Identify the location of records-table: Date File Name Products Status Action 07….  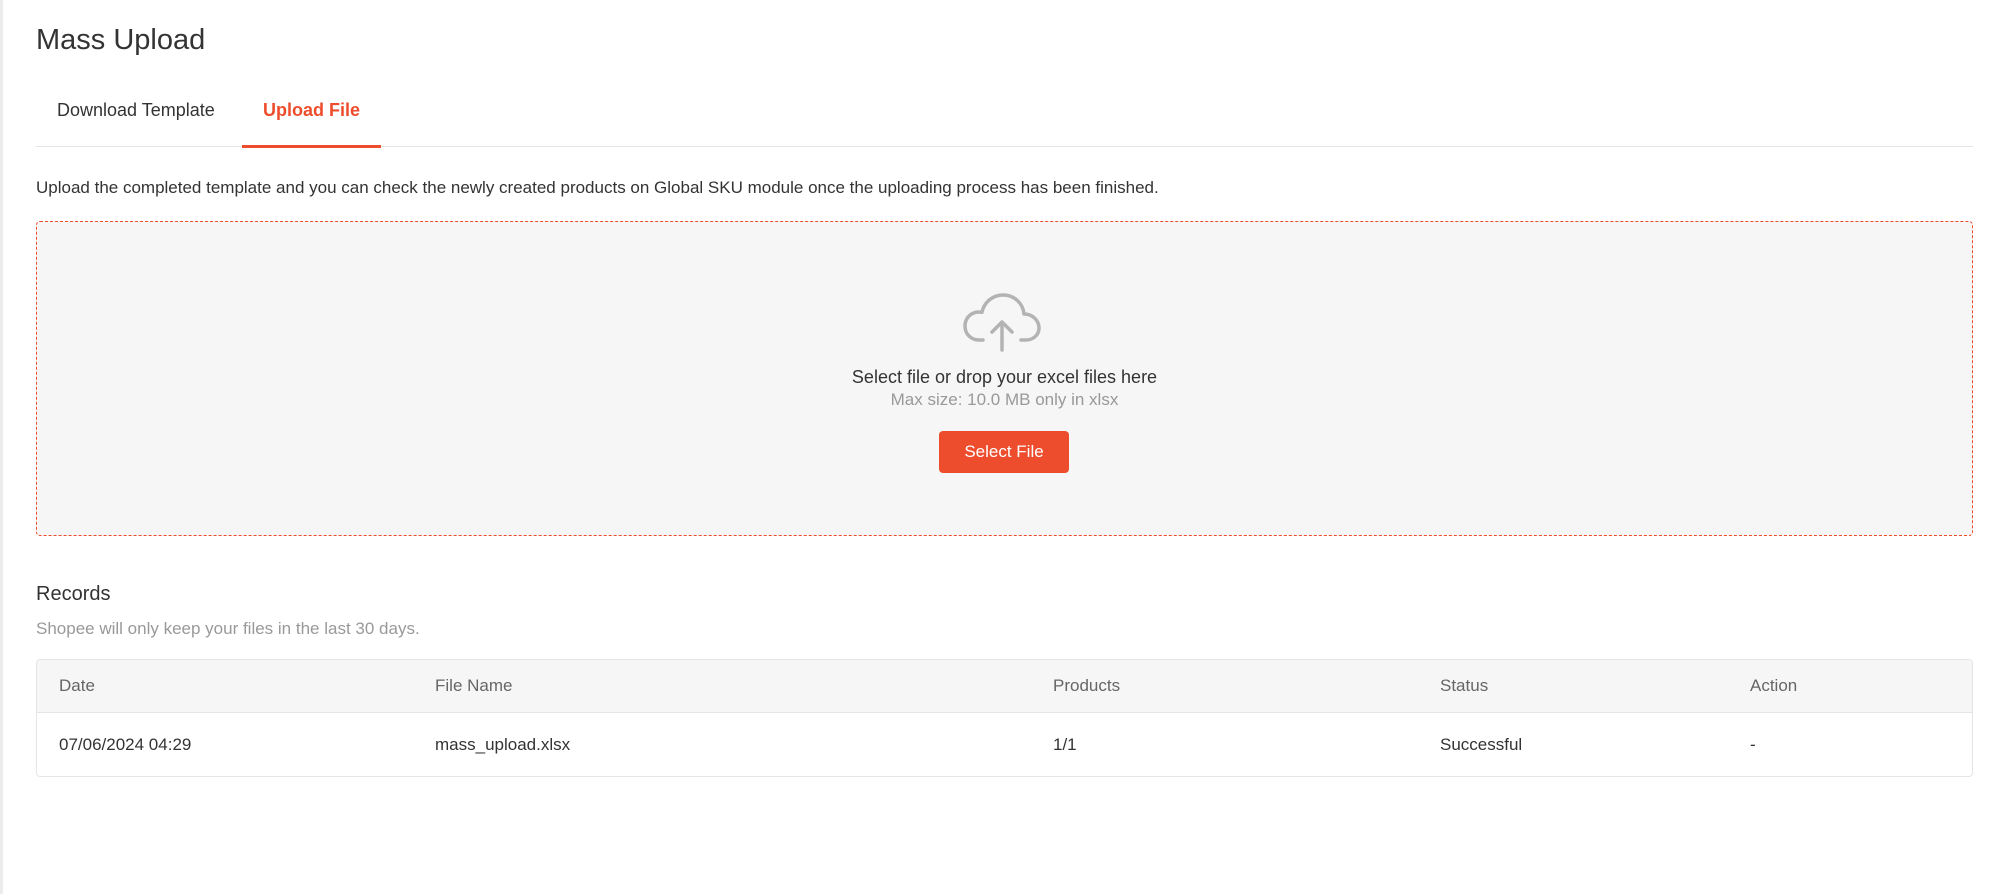
(1004, 718).